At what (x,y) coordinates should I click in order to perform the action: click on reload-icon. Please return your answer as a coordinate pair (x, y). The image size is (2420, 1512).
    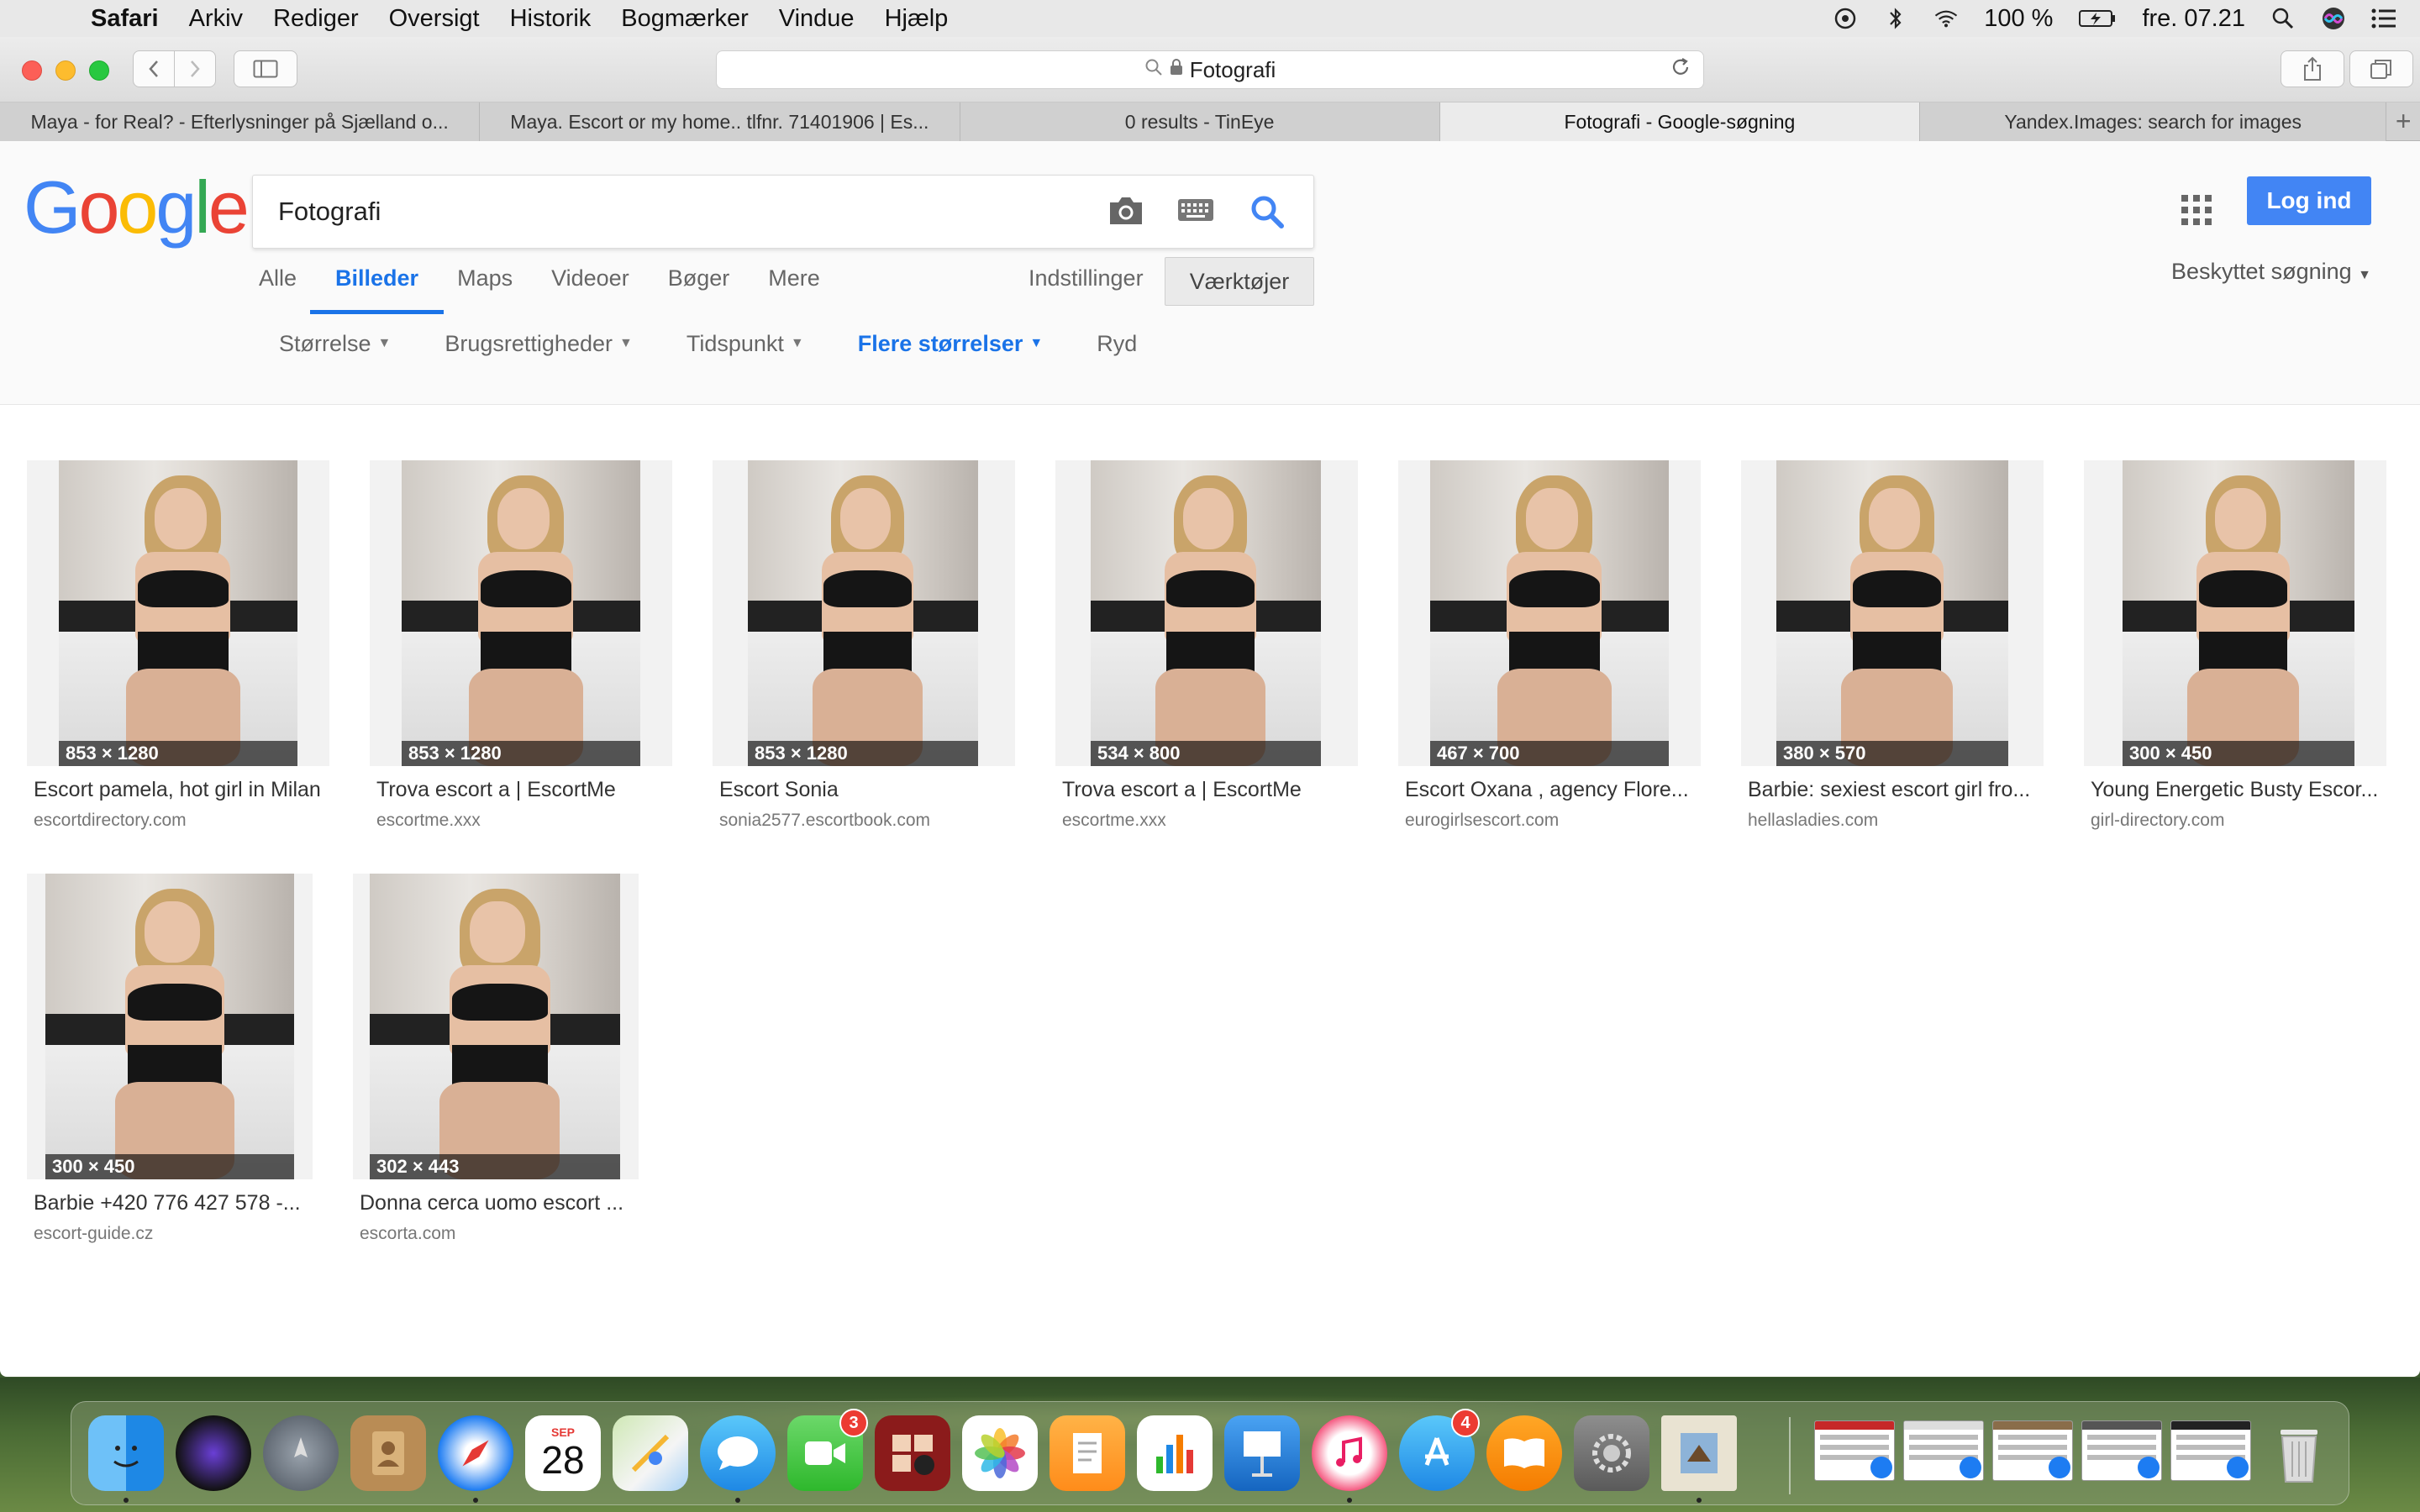
    Looking at the image, I should click on (1680, 70).